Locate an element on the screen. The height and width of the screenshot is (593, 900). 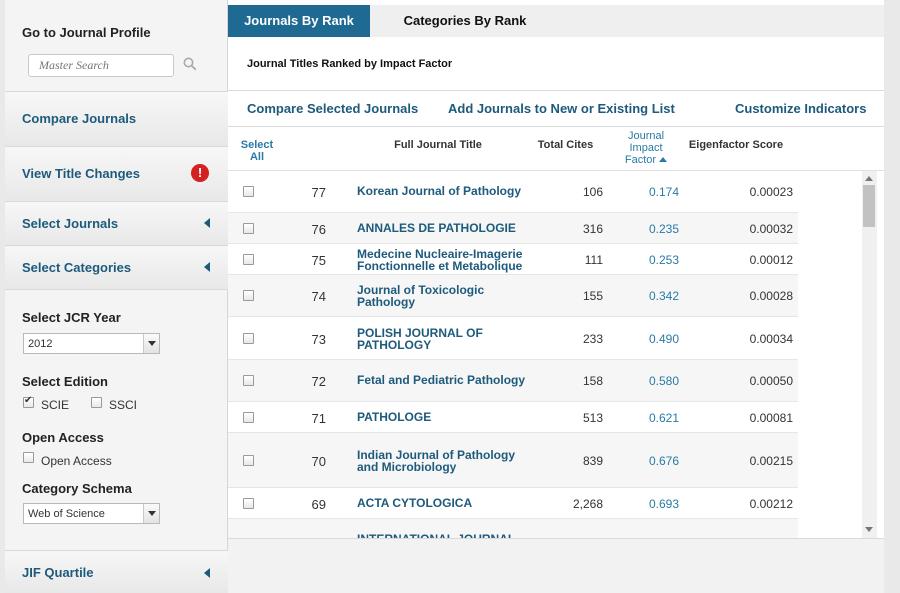
total-cites-cell: 233 is located at coordinates (592, 339).